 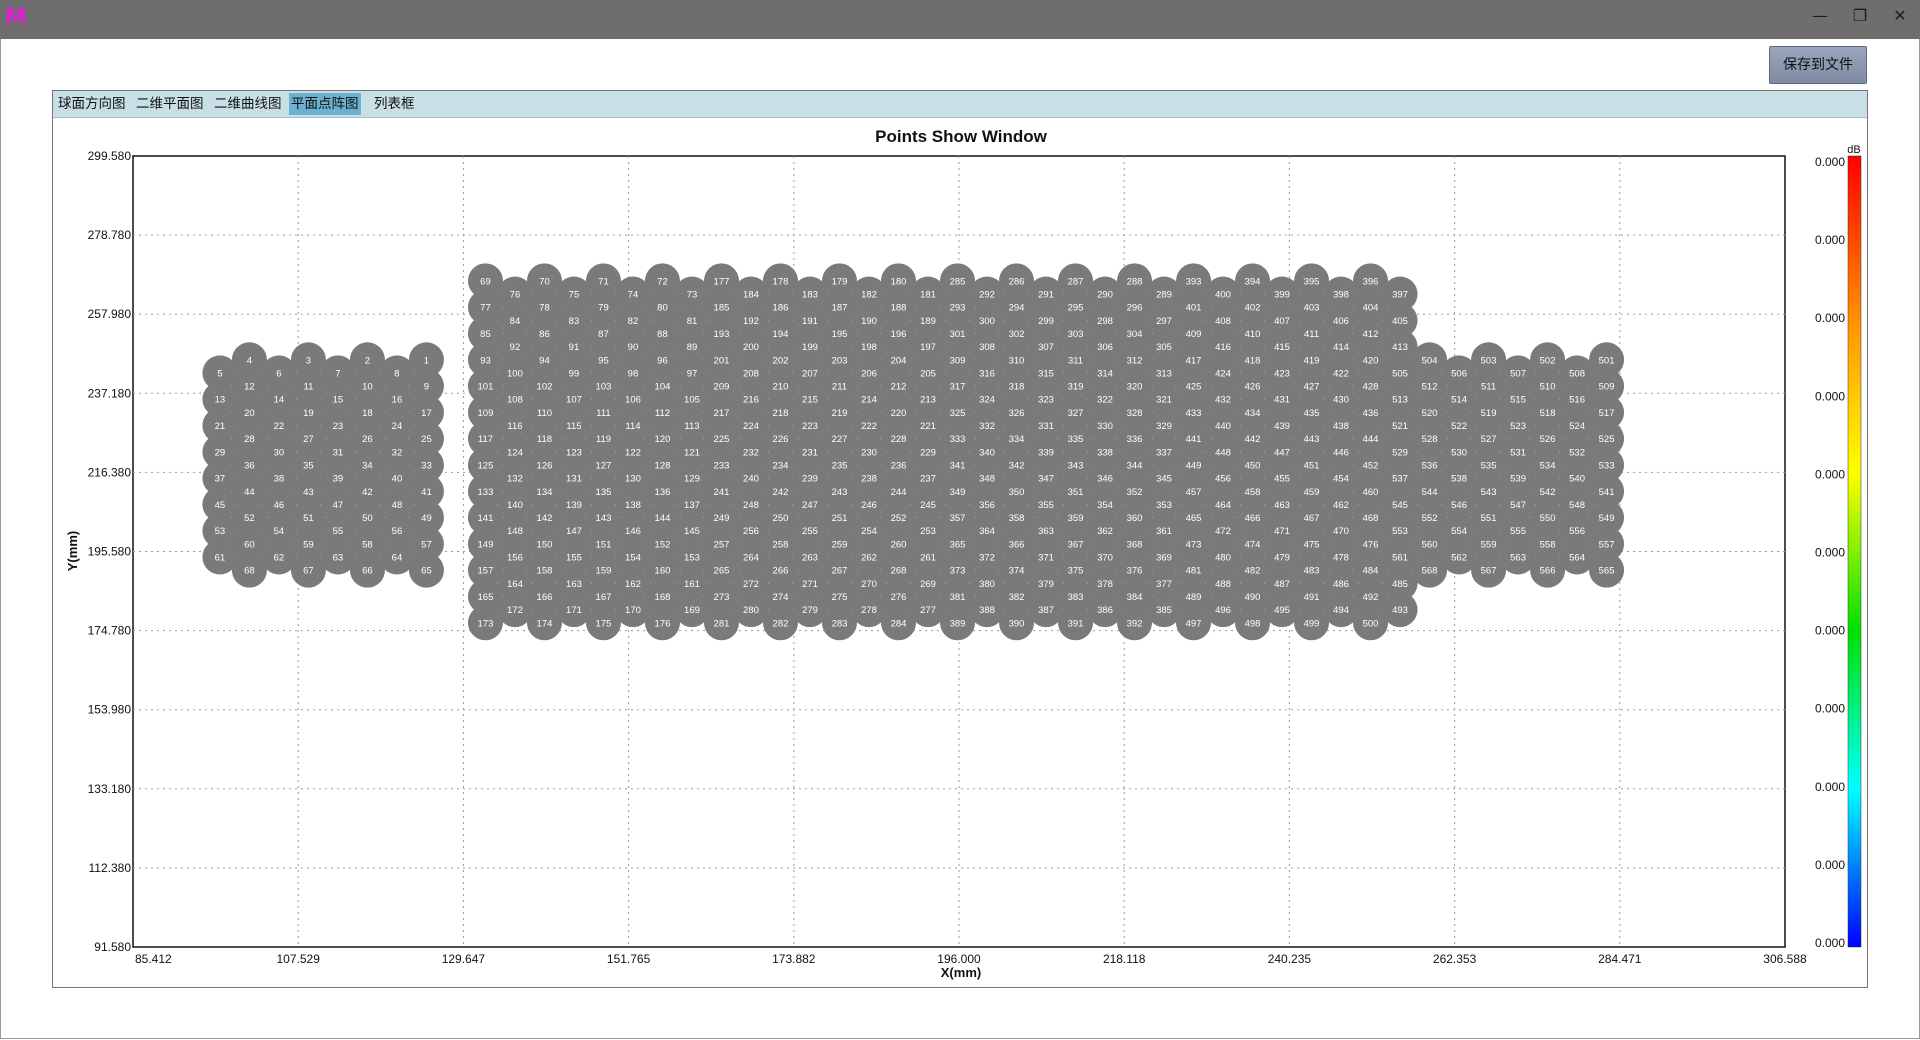 I want to click on array-point-label: 74, so click(x=633, y=295).